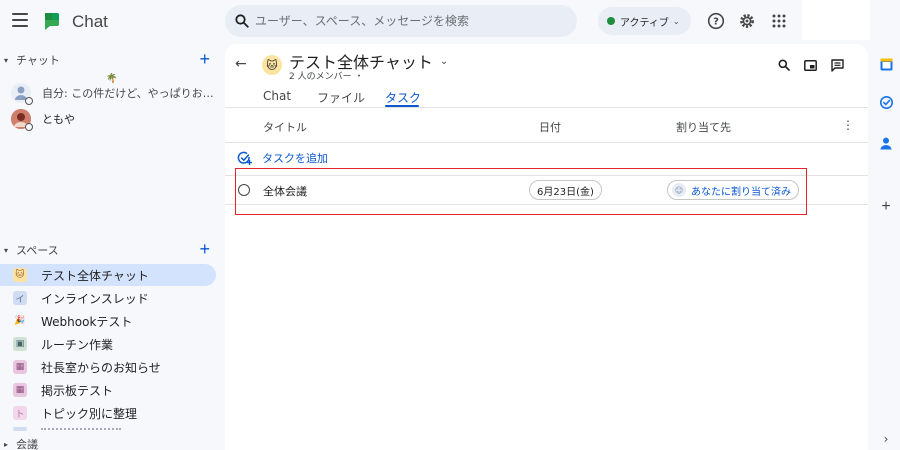 The width and height of the screenshot is (900, 450). I want to click on tasks-icon, so click(886, 102).